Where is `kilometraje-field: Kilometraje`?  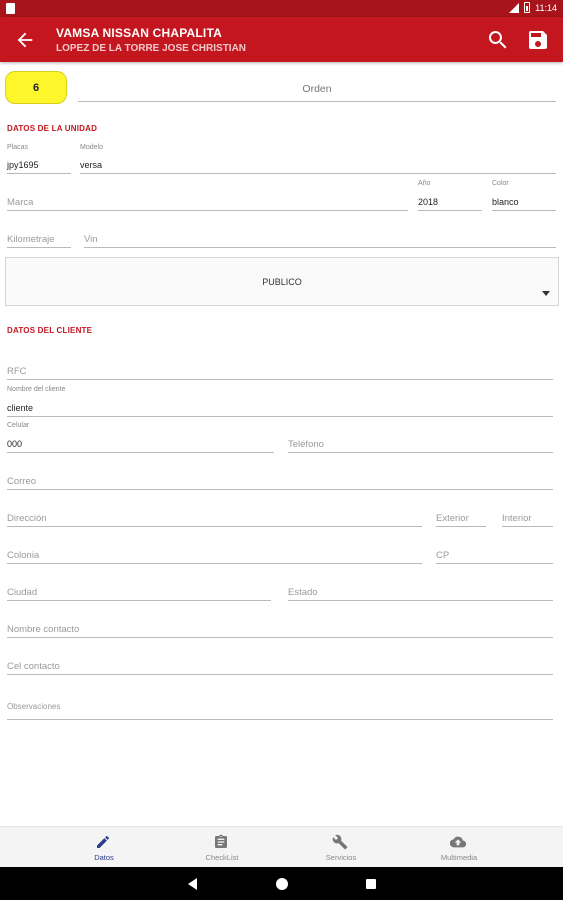
kilometraje-field: Kilometraje is located at coordinates (39, 239).